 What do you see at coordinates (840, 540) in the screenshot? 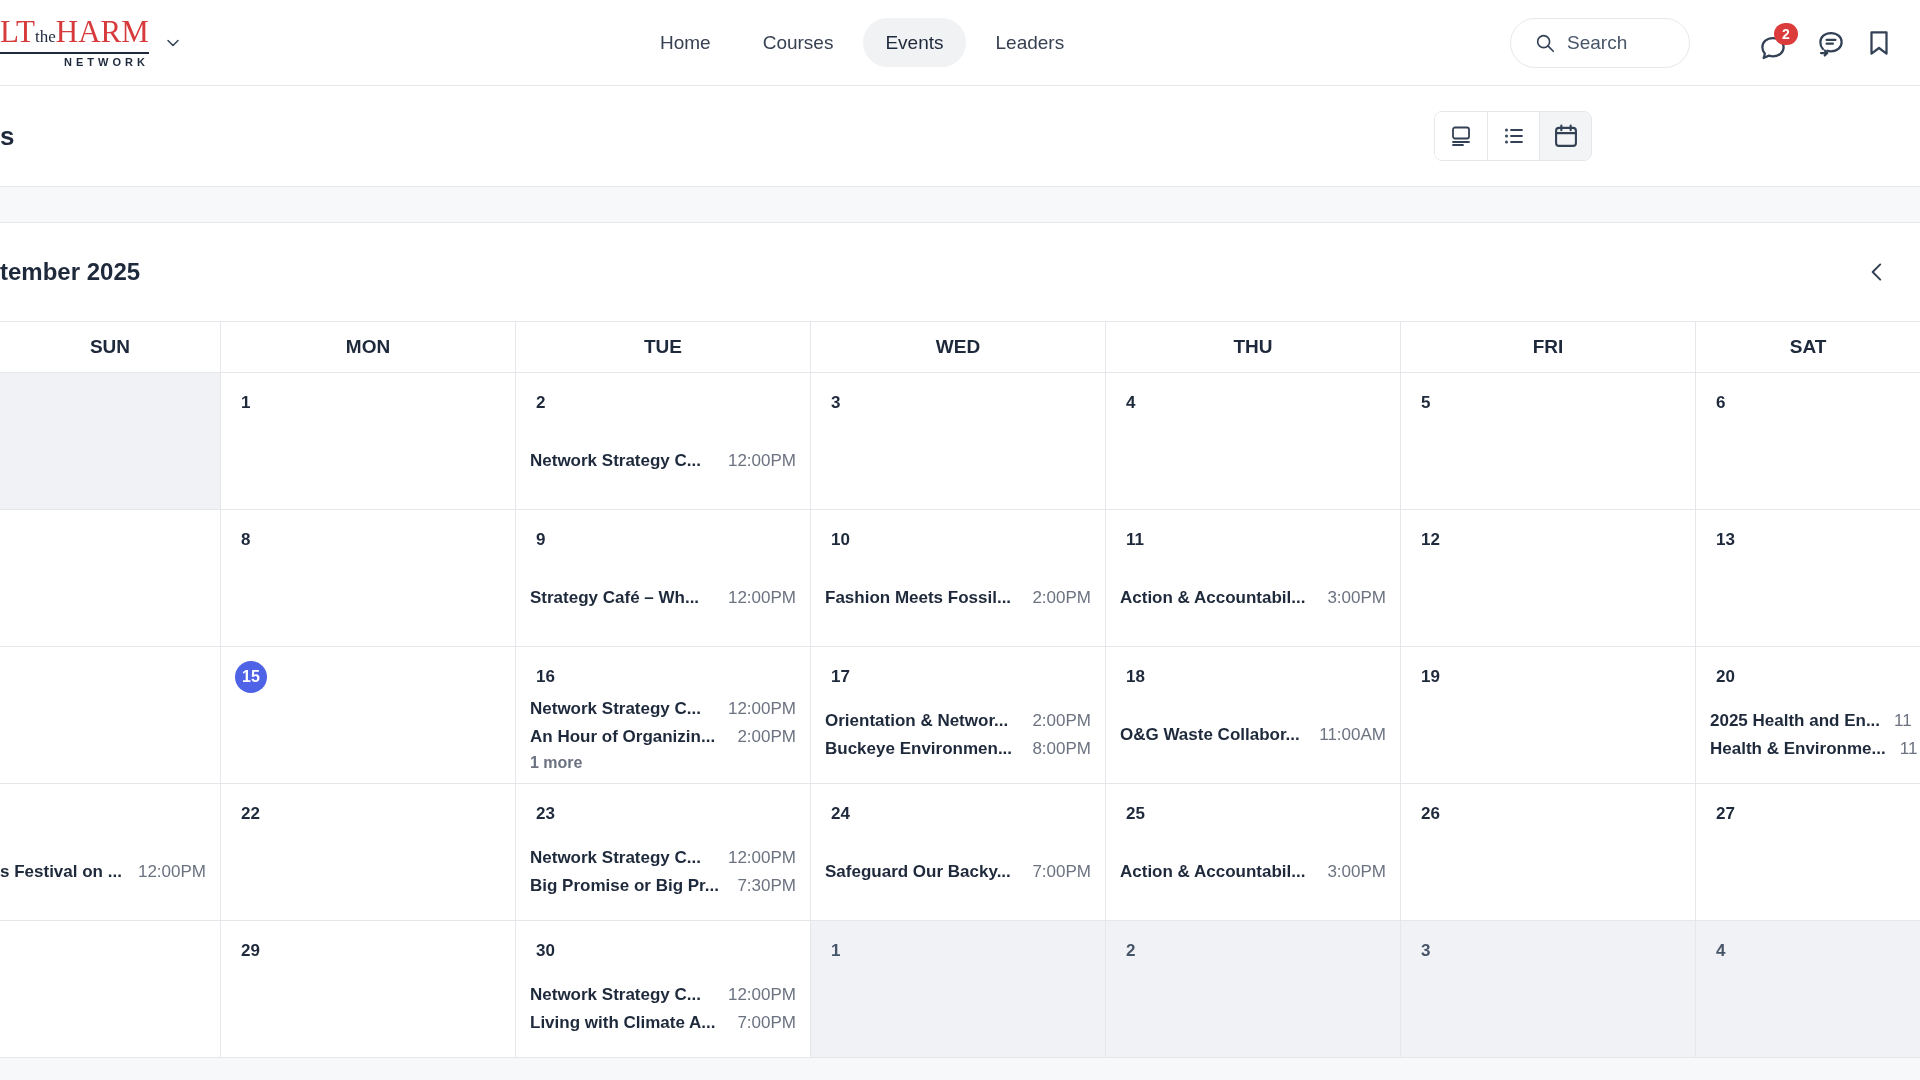
I see `day-number: 10` at bounding box center [840, 540].